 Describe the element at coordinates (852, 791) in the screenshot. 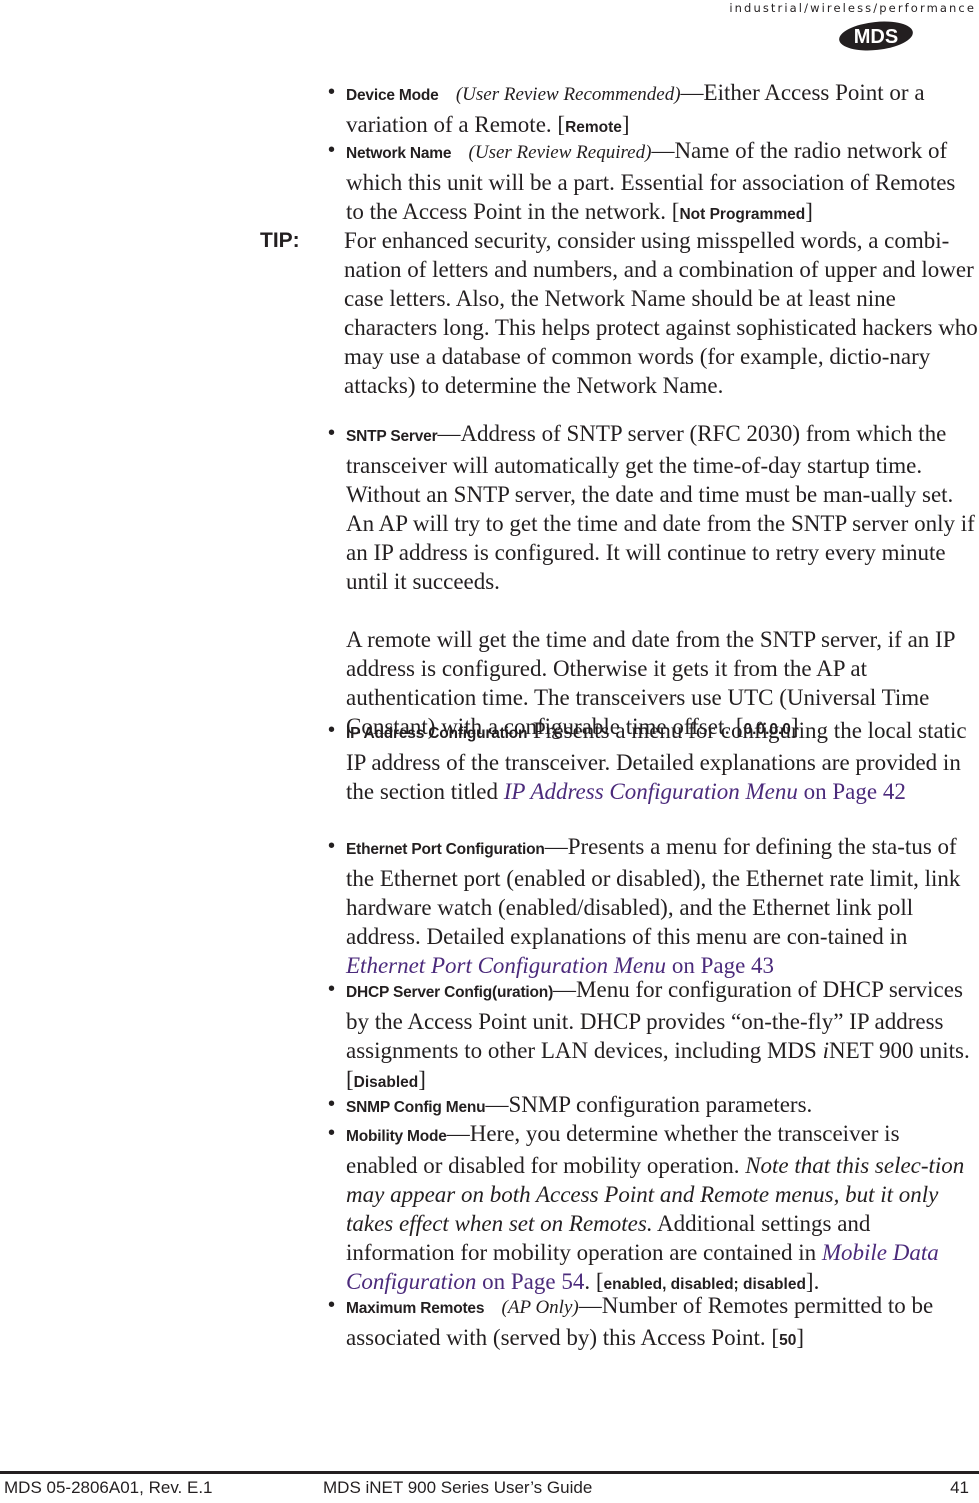

I see `link-page-42: on Page 42` at that location.